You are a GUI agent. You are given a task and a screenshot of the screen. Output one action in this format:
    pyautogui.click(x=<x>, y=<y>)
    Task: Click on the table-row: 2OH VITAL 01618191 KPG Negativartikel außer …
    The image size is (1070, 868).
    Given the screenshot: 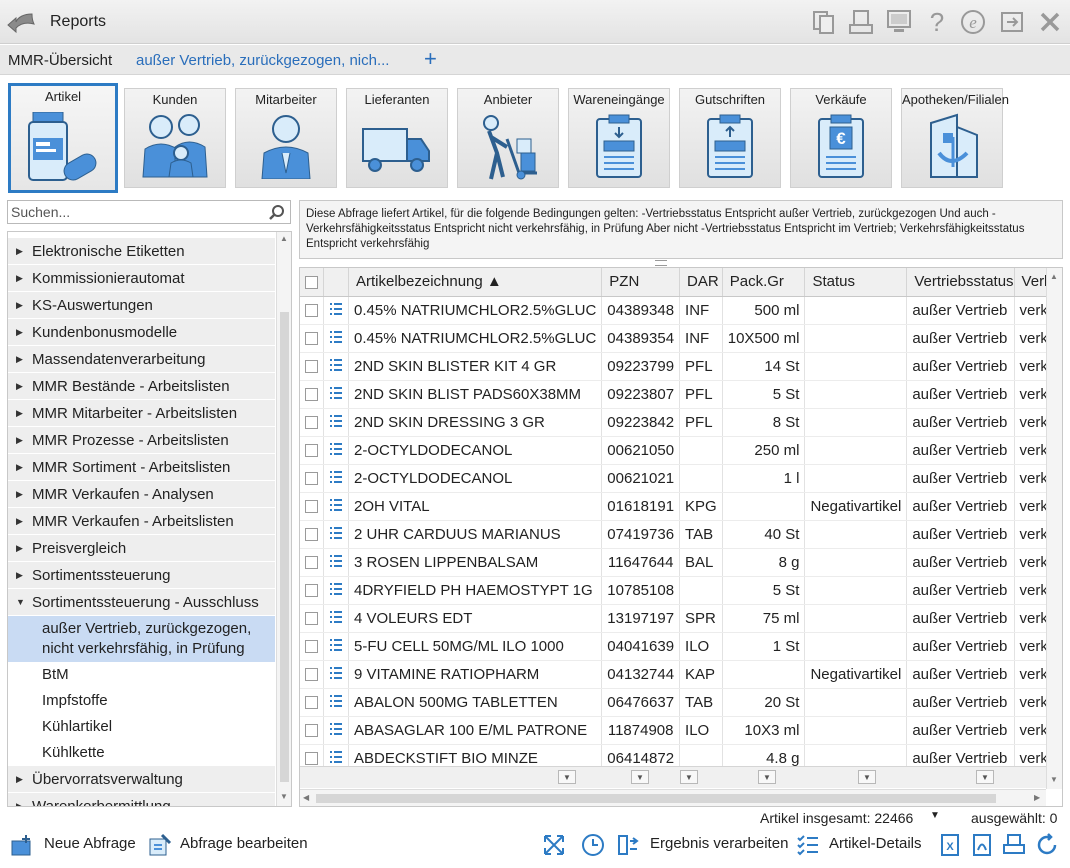 What is the action you would take?
    pyautogui.click(x=681, y=506)
    